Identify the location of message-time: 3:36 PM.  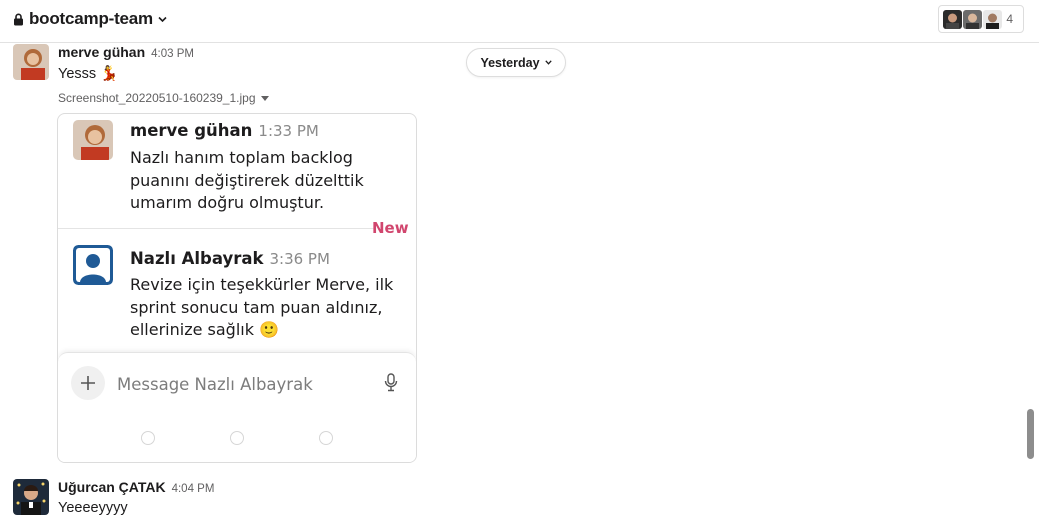
(299, 259).